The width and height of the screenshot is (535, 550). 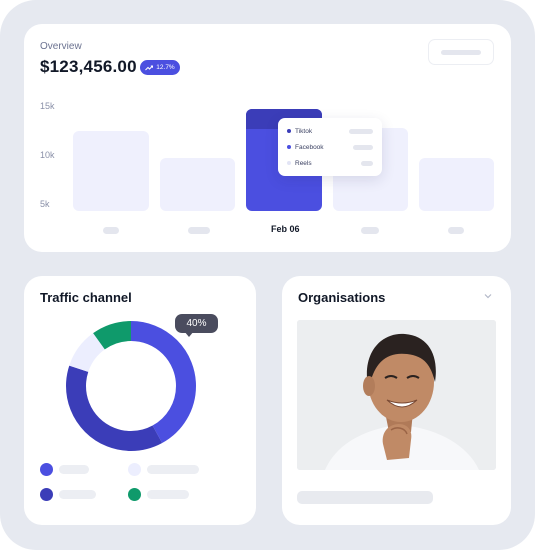 I want to click on period-selector-placeholder, so click(x=461, y=52).